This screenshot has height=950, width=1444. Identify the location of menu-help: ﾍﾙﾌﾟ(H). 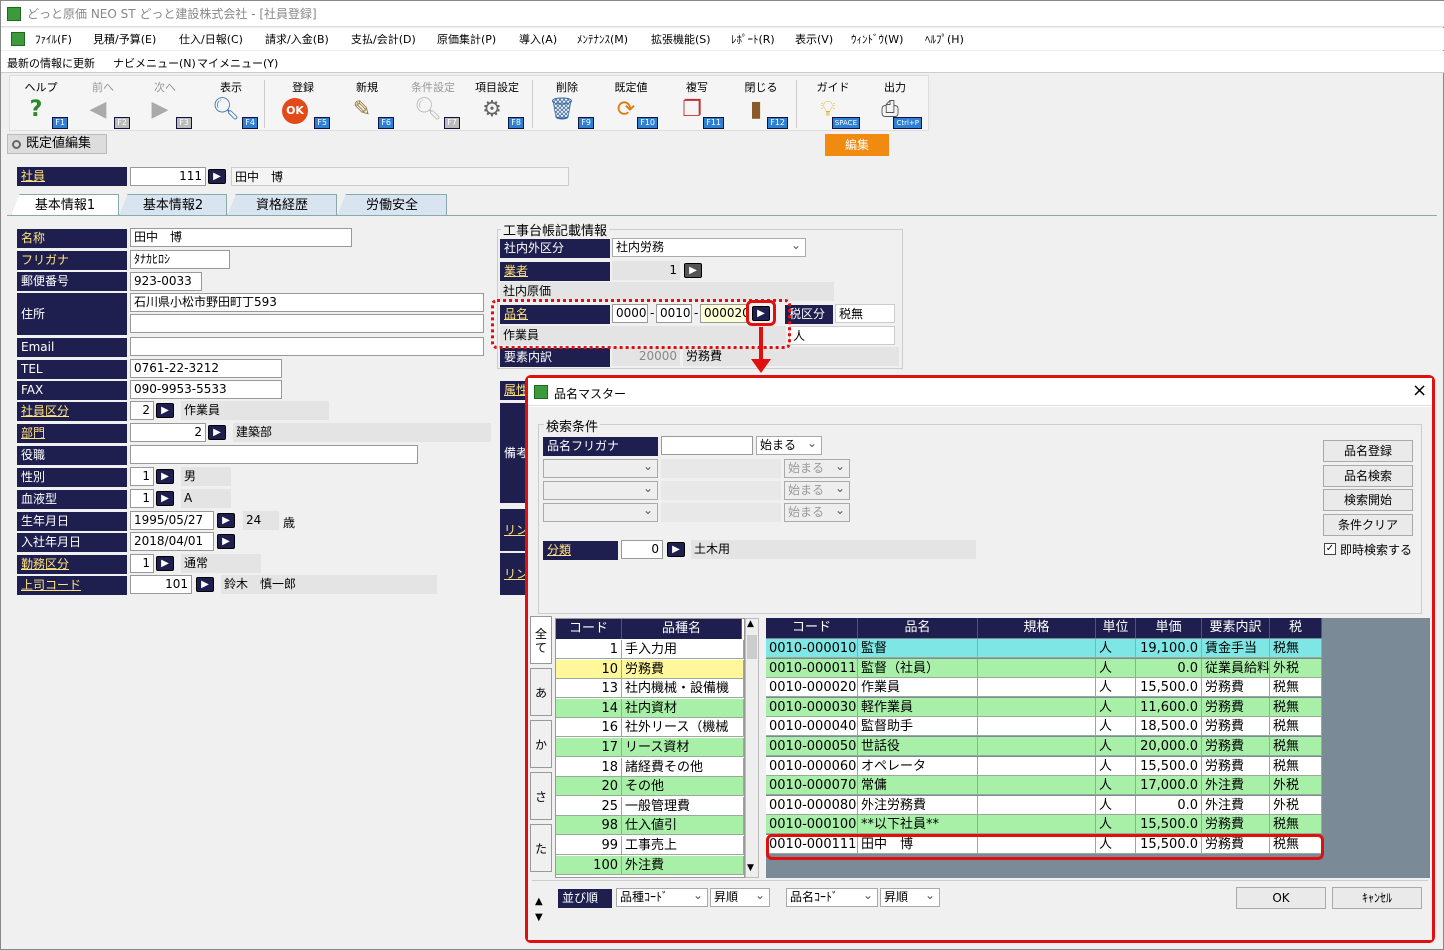
(944, 39).